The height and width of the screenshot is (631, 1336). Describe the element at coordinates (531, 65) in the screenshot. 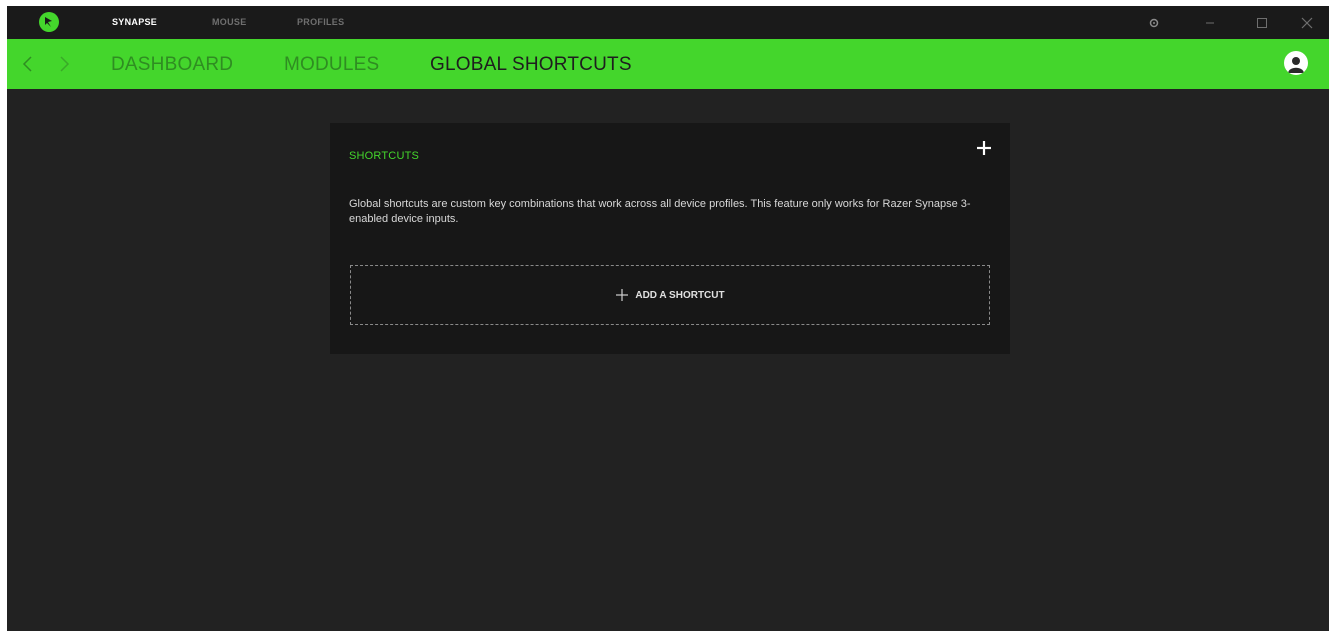

I see `tab-global-shortcuts: GLOBAL SHORTCUTS` at that location.